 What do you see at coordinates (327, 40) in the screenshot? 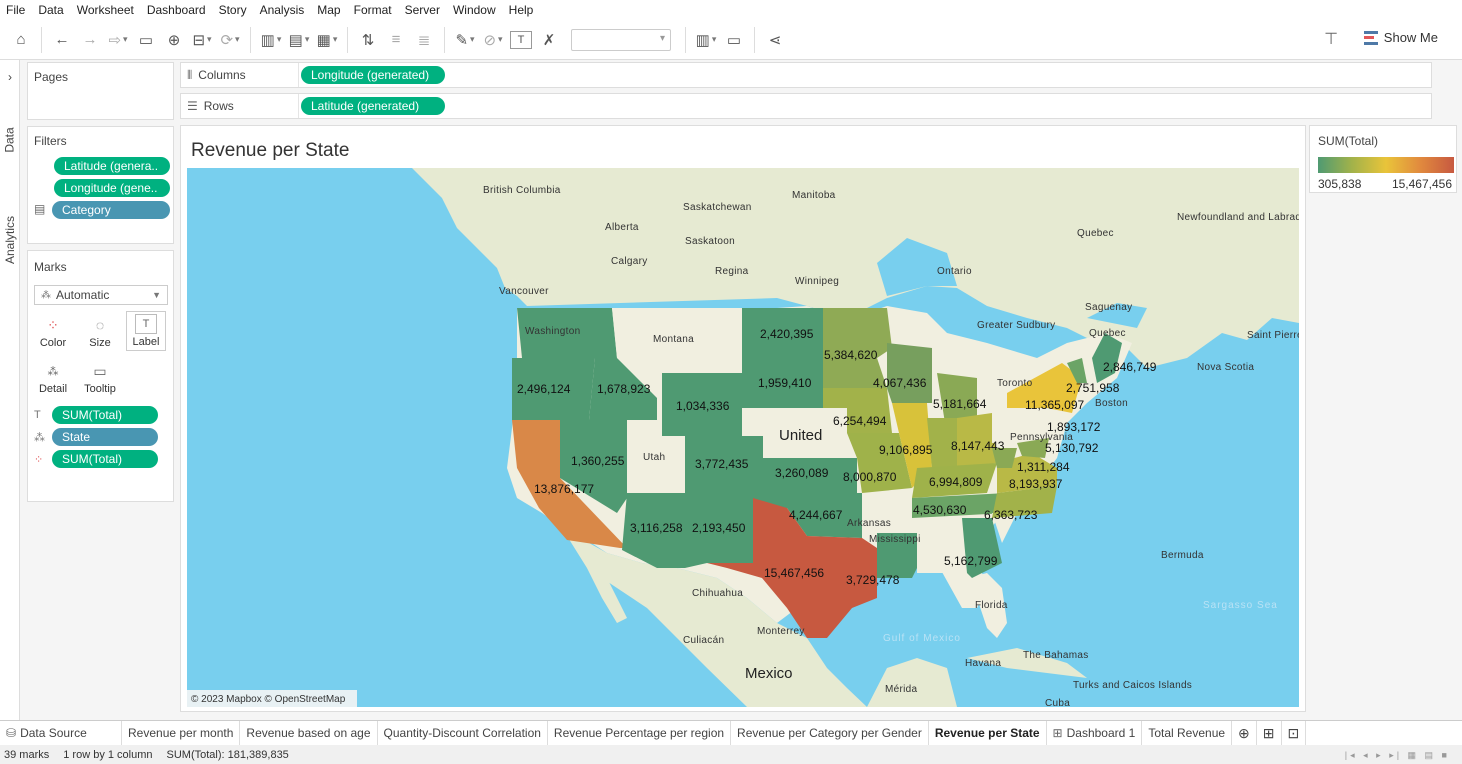
I see `clear-sheet-icon: ▦` at bounding box center [327, 40].